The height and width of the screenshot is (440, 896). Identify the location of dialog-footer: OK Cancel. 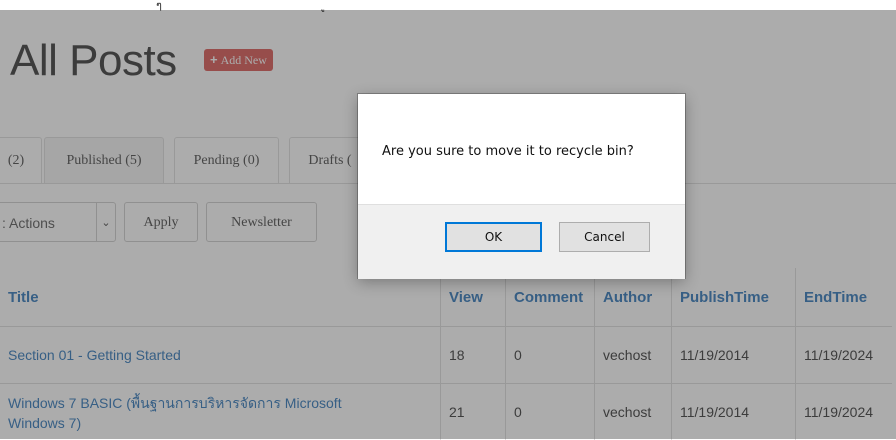
(521, 241).